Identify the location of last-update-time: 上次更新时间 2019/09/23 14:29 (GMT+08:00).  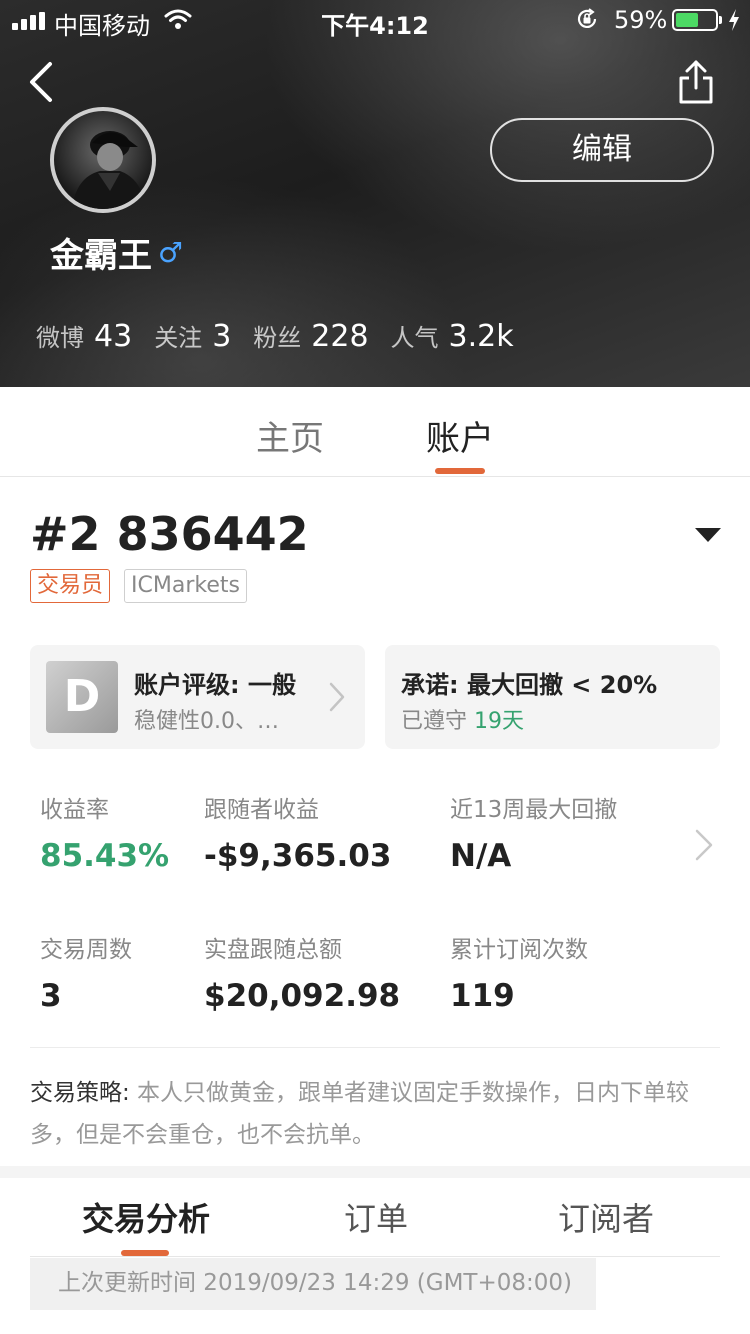
(313, 1284).